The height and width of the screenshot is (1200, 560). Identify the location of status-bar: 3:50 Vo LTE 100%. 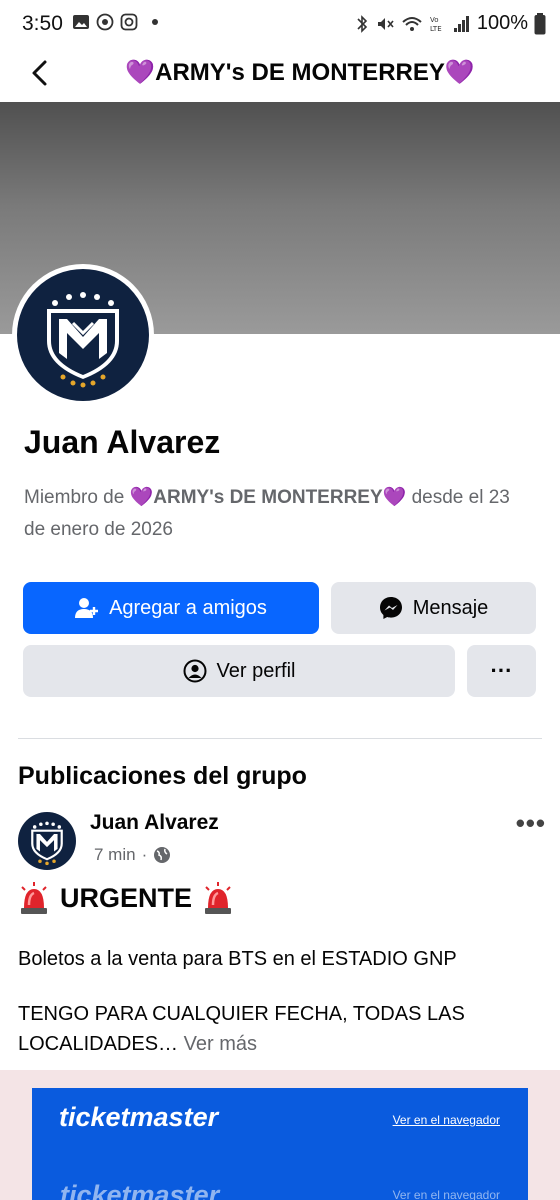
(280, 24).